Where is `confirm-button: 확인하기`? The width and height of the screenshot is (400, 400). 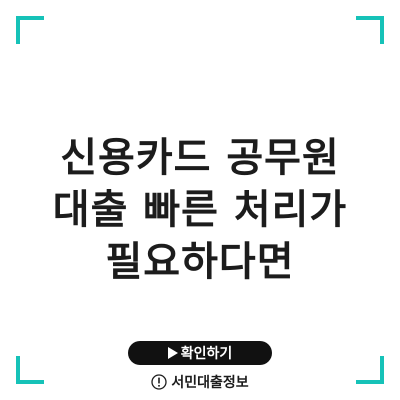 confirm-button: 확인하기 is located at coordinates (200, 353).